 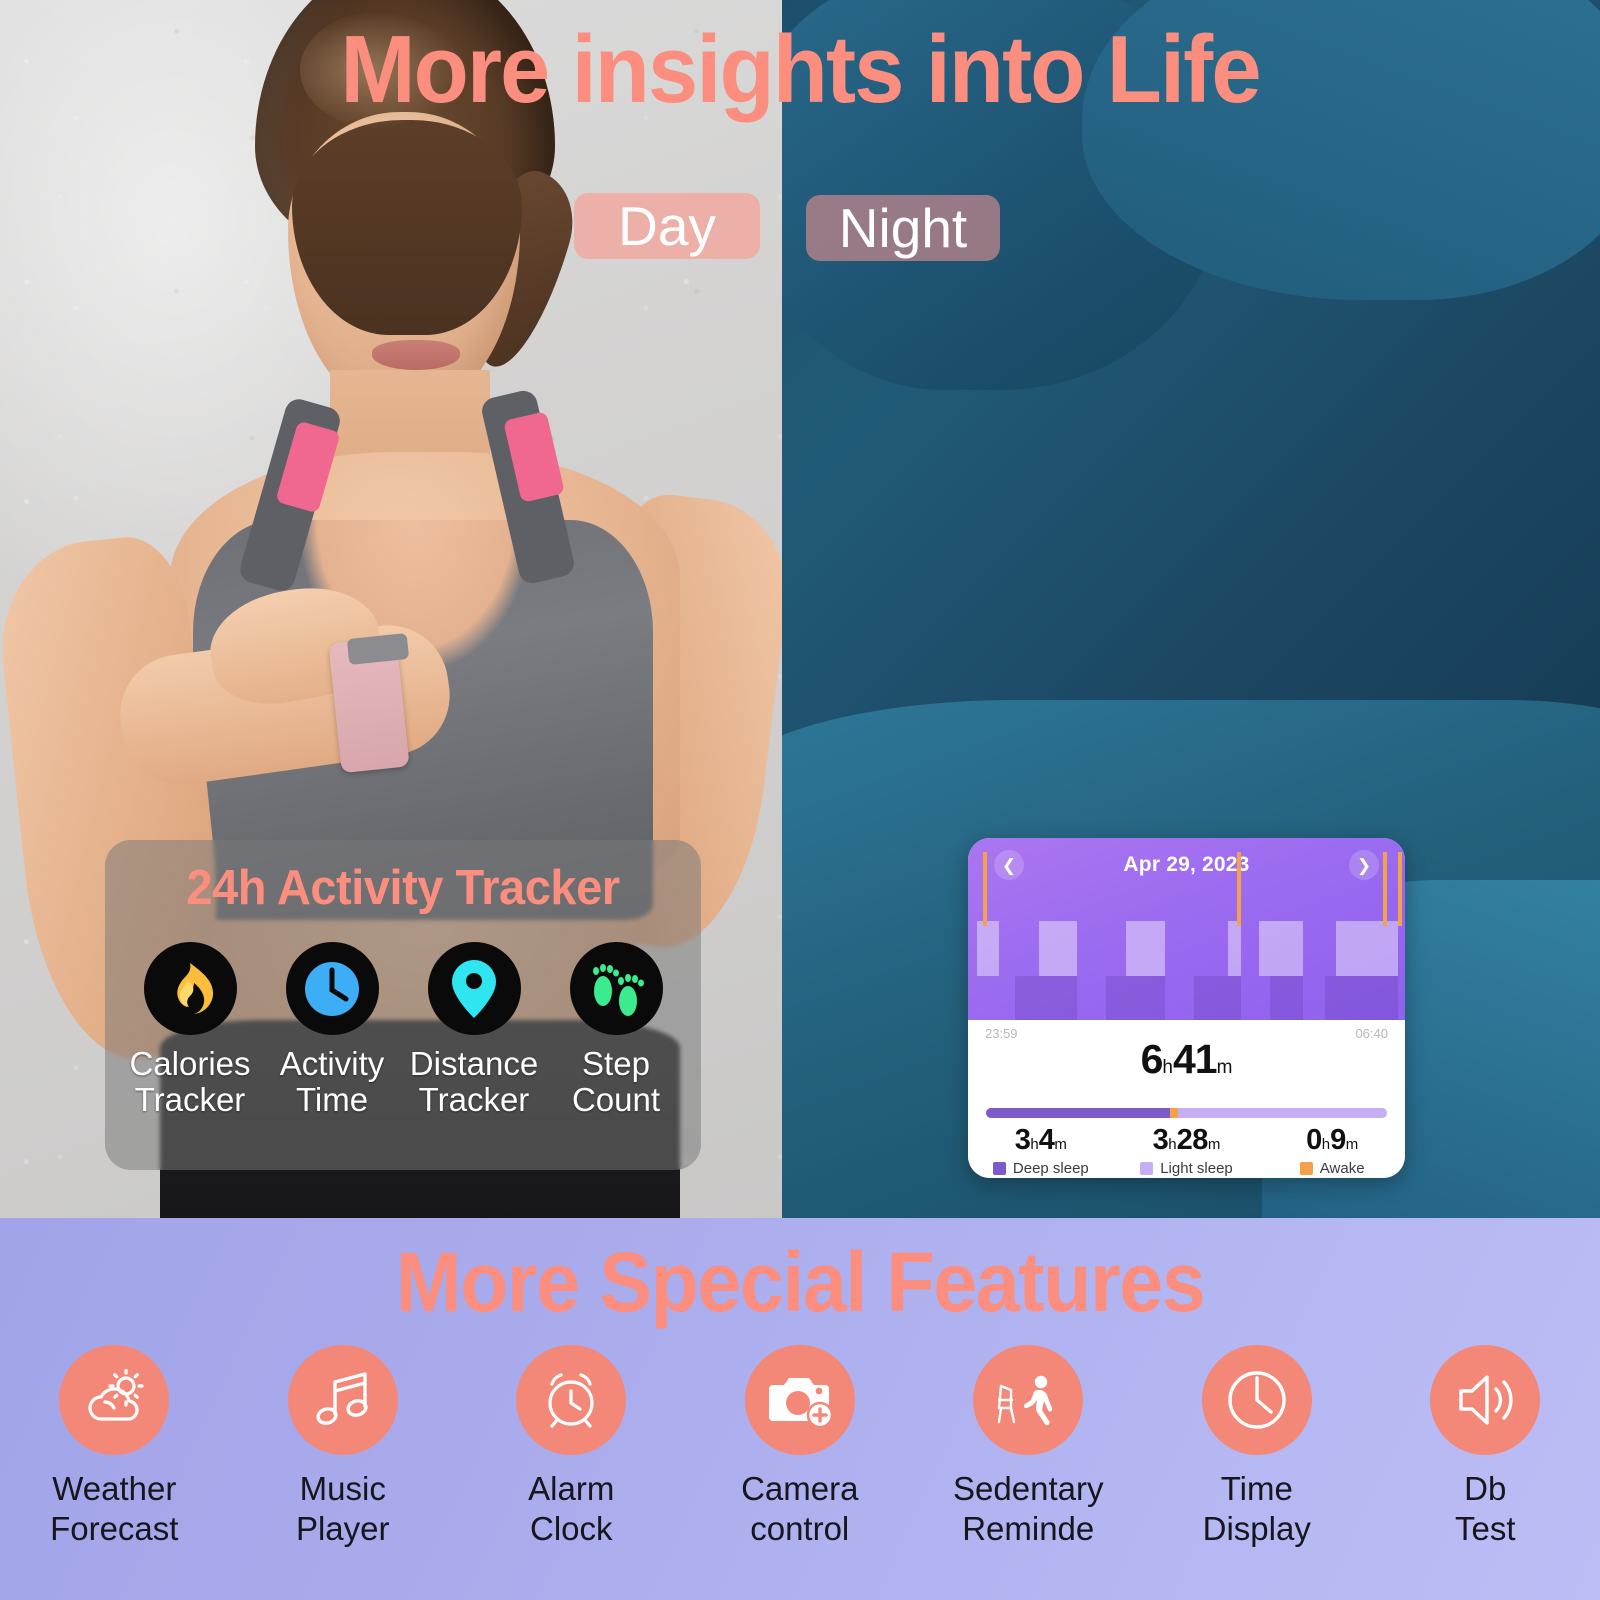 I want to click on sleep-total-duration: 6h41m, so click(x=1186, y=1059).